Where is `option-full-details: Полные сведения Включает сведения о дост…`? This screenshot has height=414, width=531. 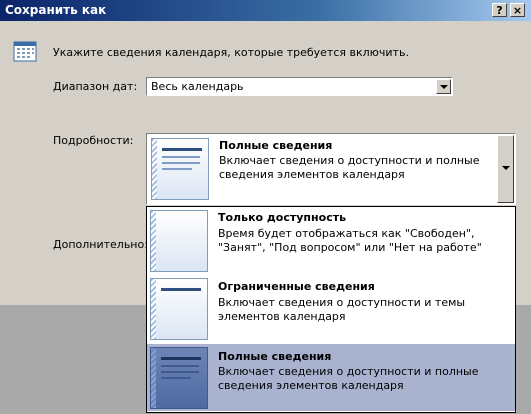
option-full-details: Полные сведения Включает сведения о дост… is located at coordinates (331, 377).